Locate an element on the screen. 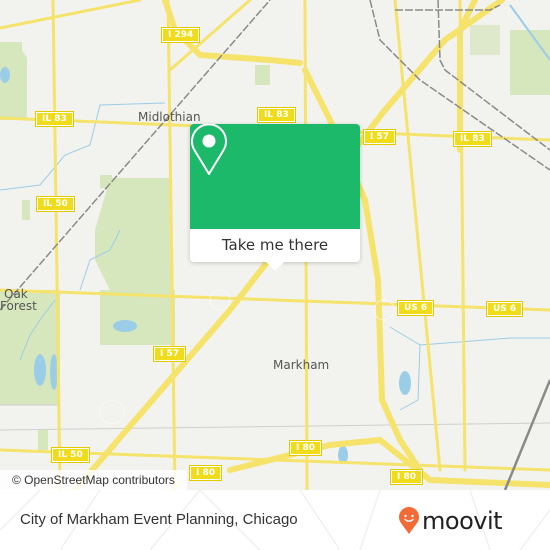 Image resolution: width=550 pixels, height=550 pixels. place-label-markham: Markham is located at coordinates (301, 365).